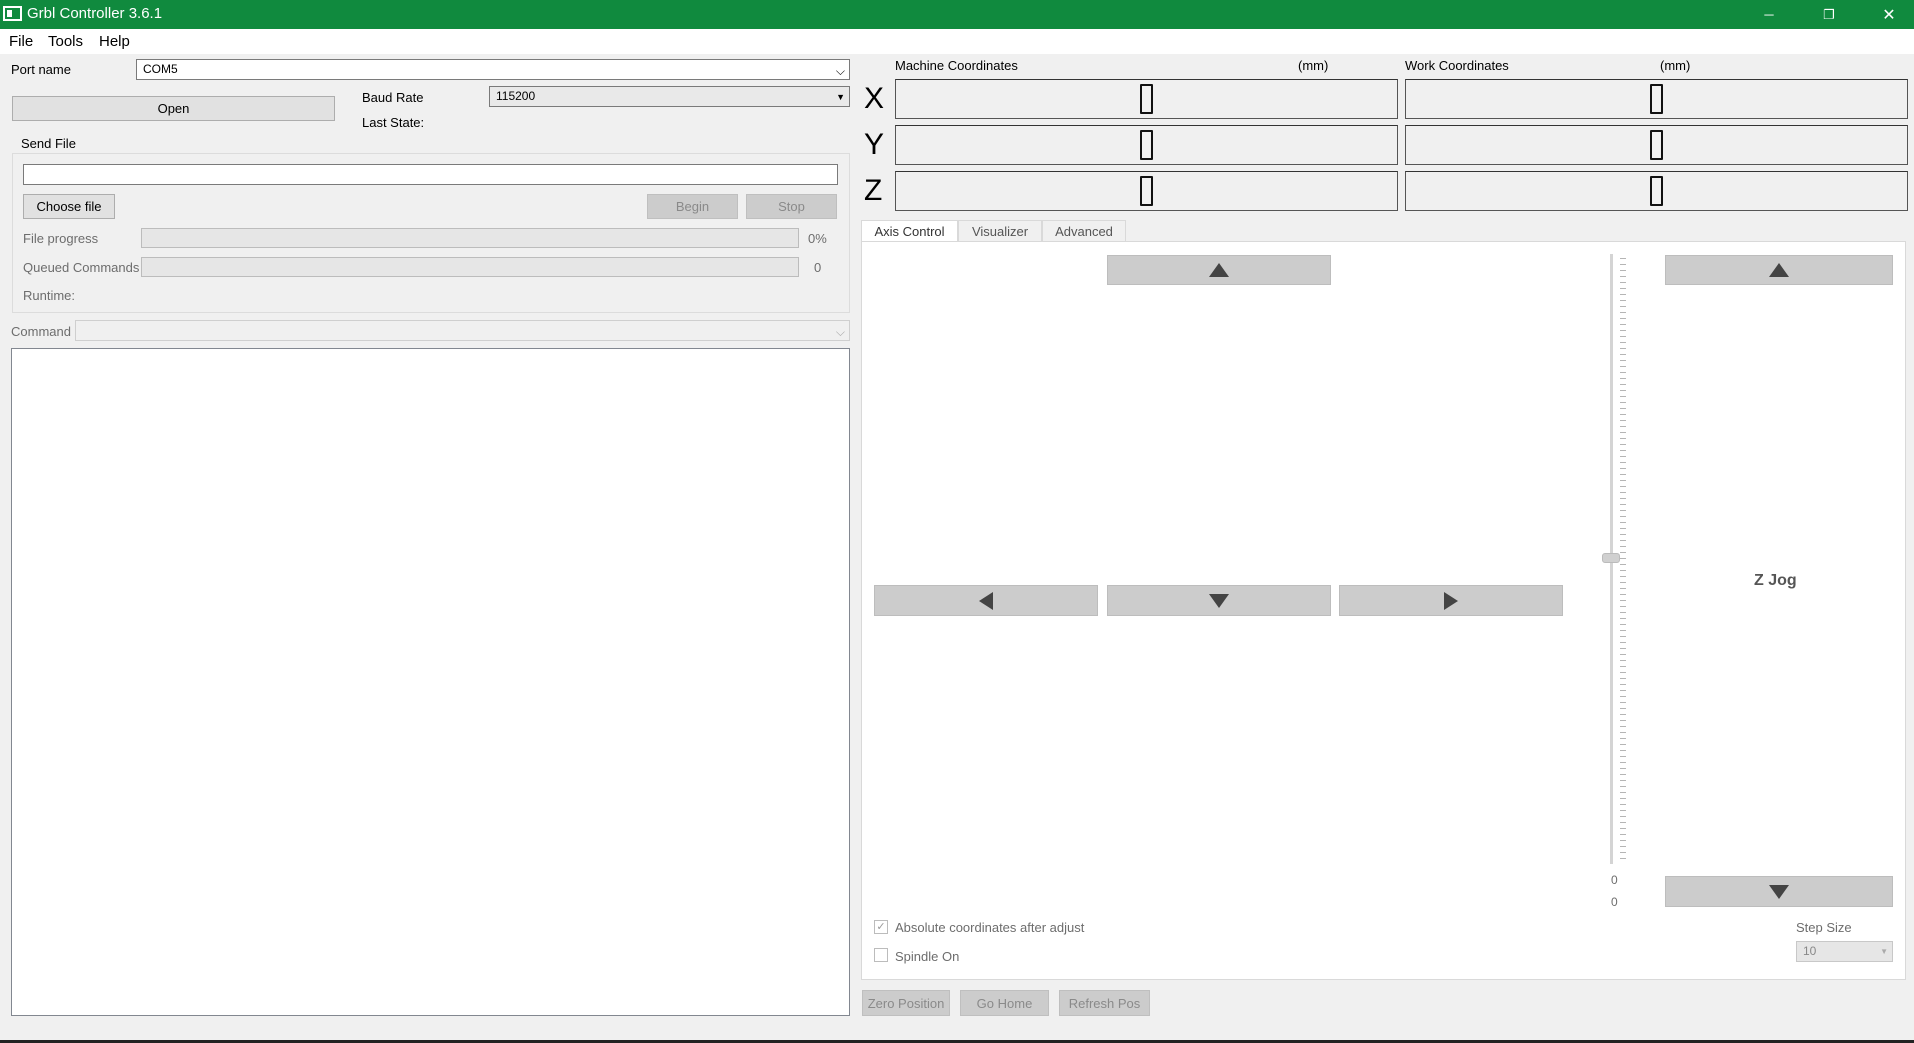 The image size is (1914, 1043). What do you see at coordinates (818, 267) in the screenshot?
I see `queued-commands-value: 0` at bounding box center [818, 267].